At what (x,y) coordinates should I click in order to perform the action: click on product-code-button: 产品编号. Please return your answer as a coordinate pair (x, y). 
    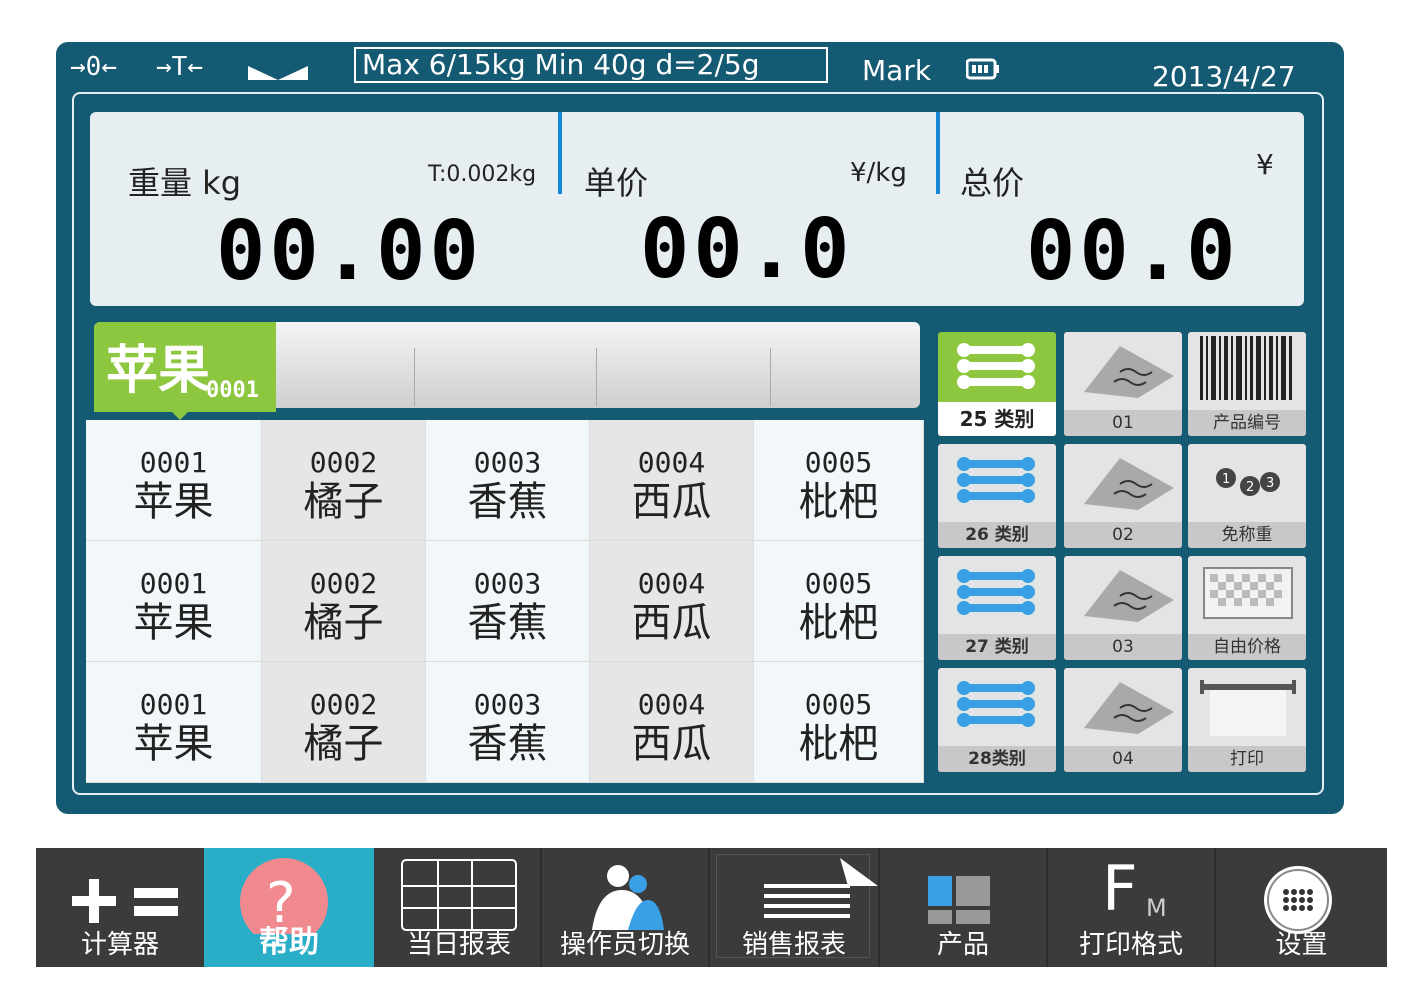
    Looking at the image, I should click on (1247, 384).